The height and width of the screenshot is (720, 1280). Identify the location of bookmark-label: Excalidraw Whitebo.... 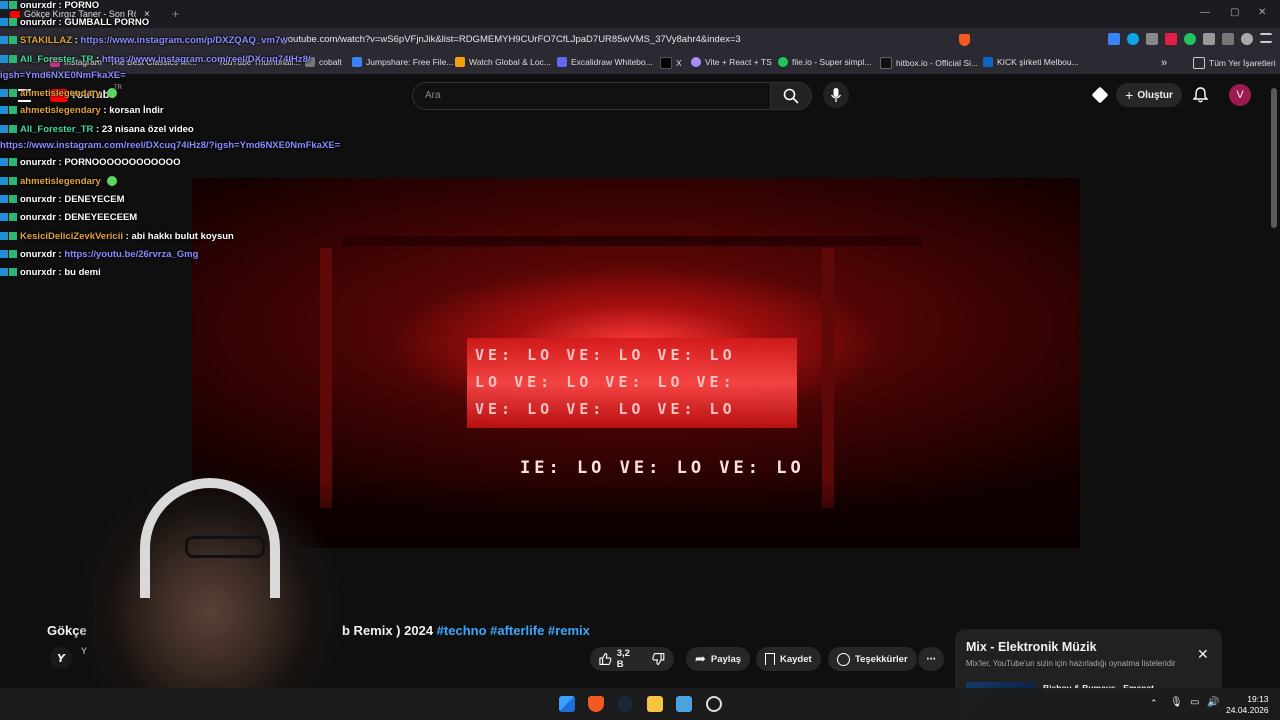
(612, 62).